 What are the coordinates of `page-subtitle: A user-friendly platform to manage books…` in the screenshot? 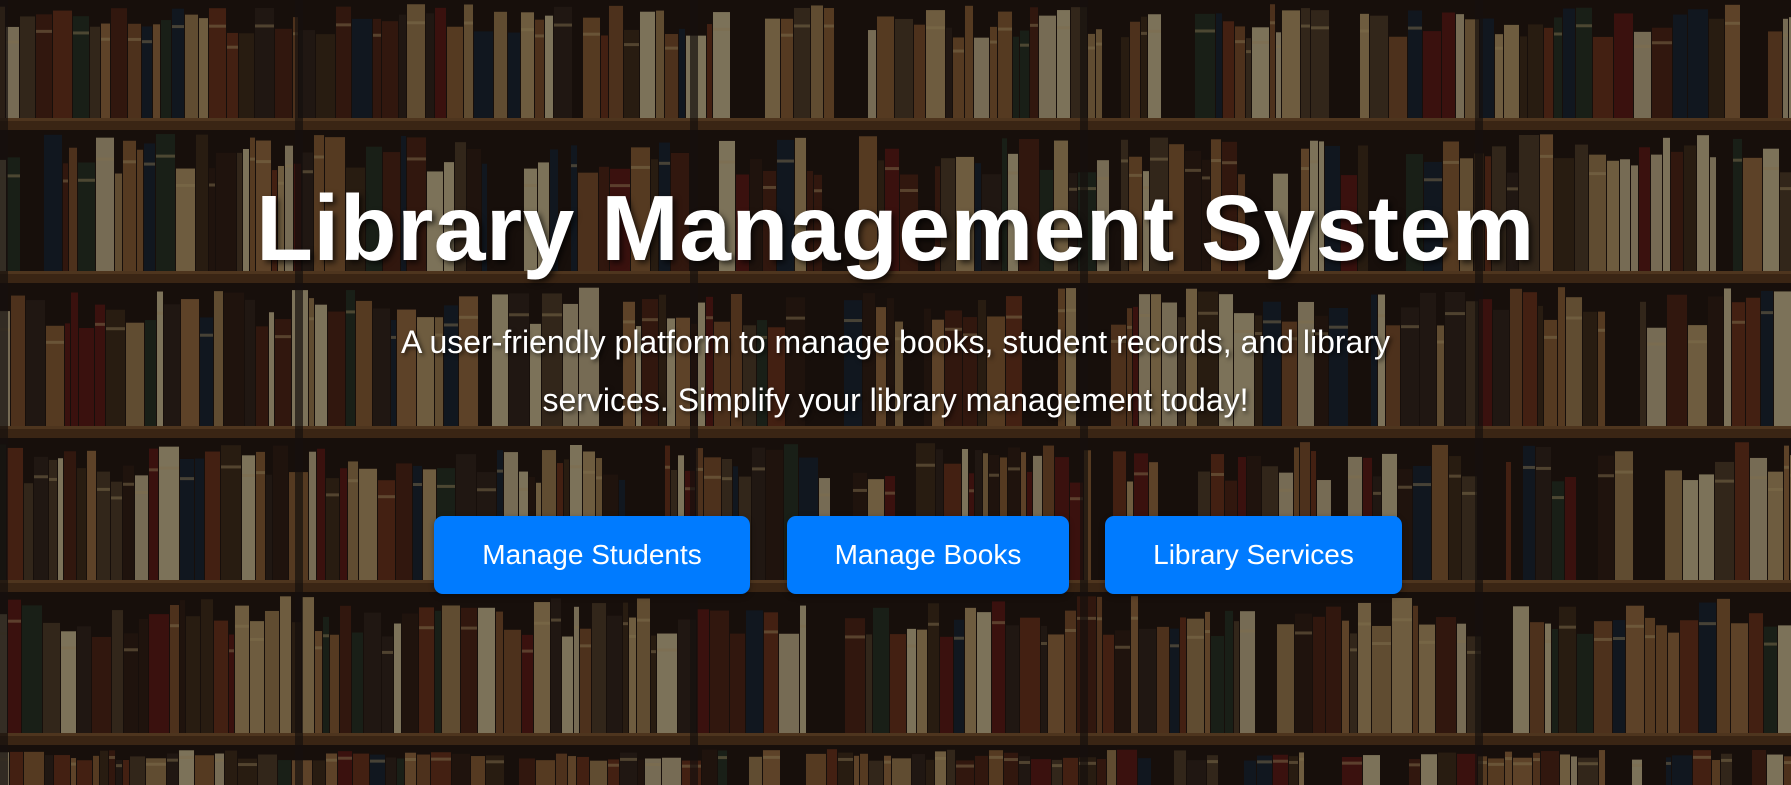 It's located at (895, 371).